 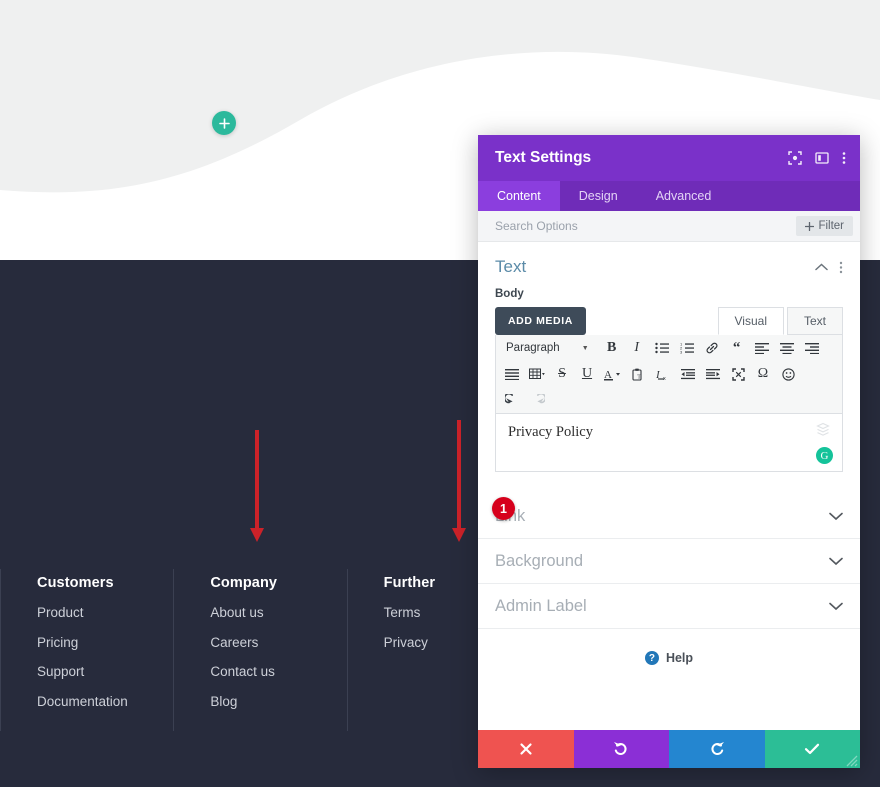 What do you see at coordinates (75, 583) in the screenshot?
I see `footer-heading: Customers` at bounding box center [75, 583].